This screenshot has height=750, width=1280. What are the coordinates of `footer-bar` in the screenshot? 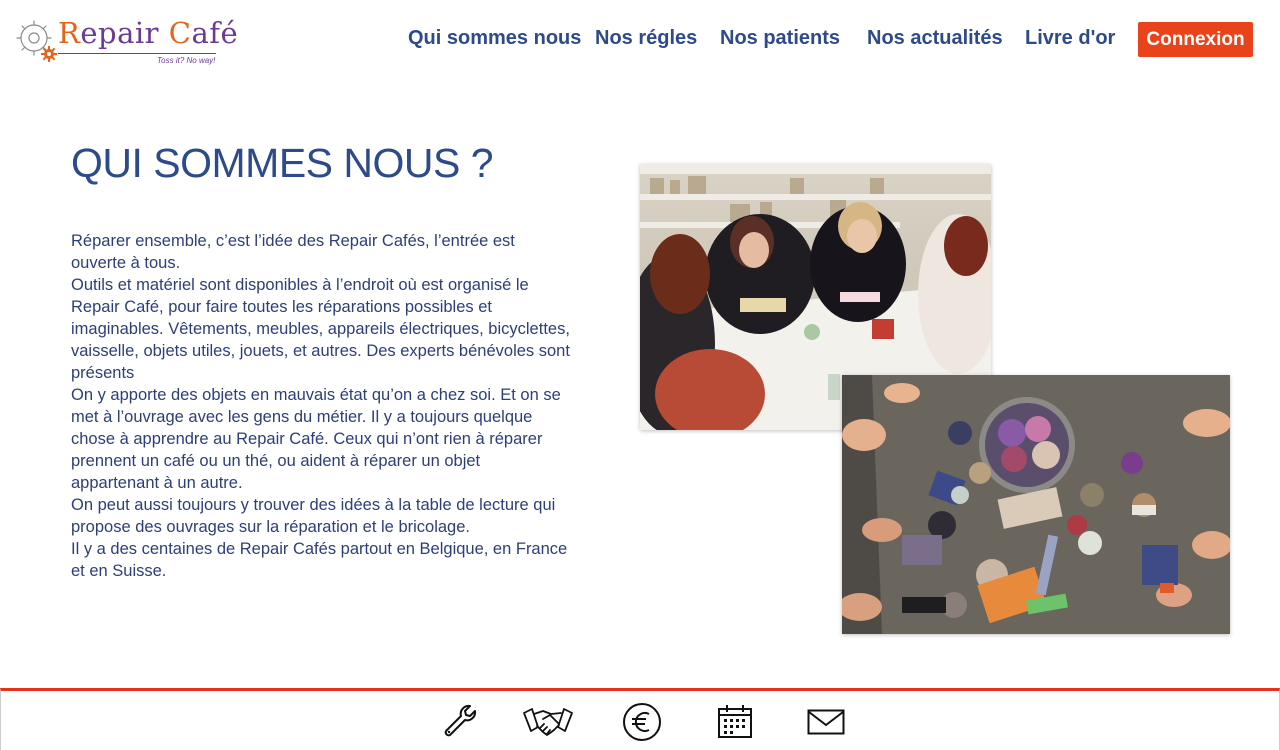 It's located at (640, 719).